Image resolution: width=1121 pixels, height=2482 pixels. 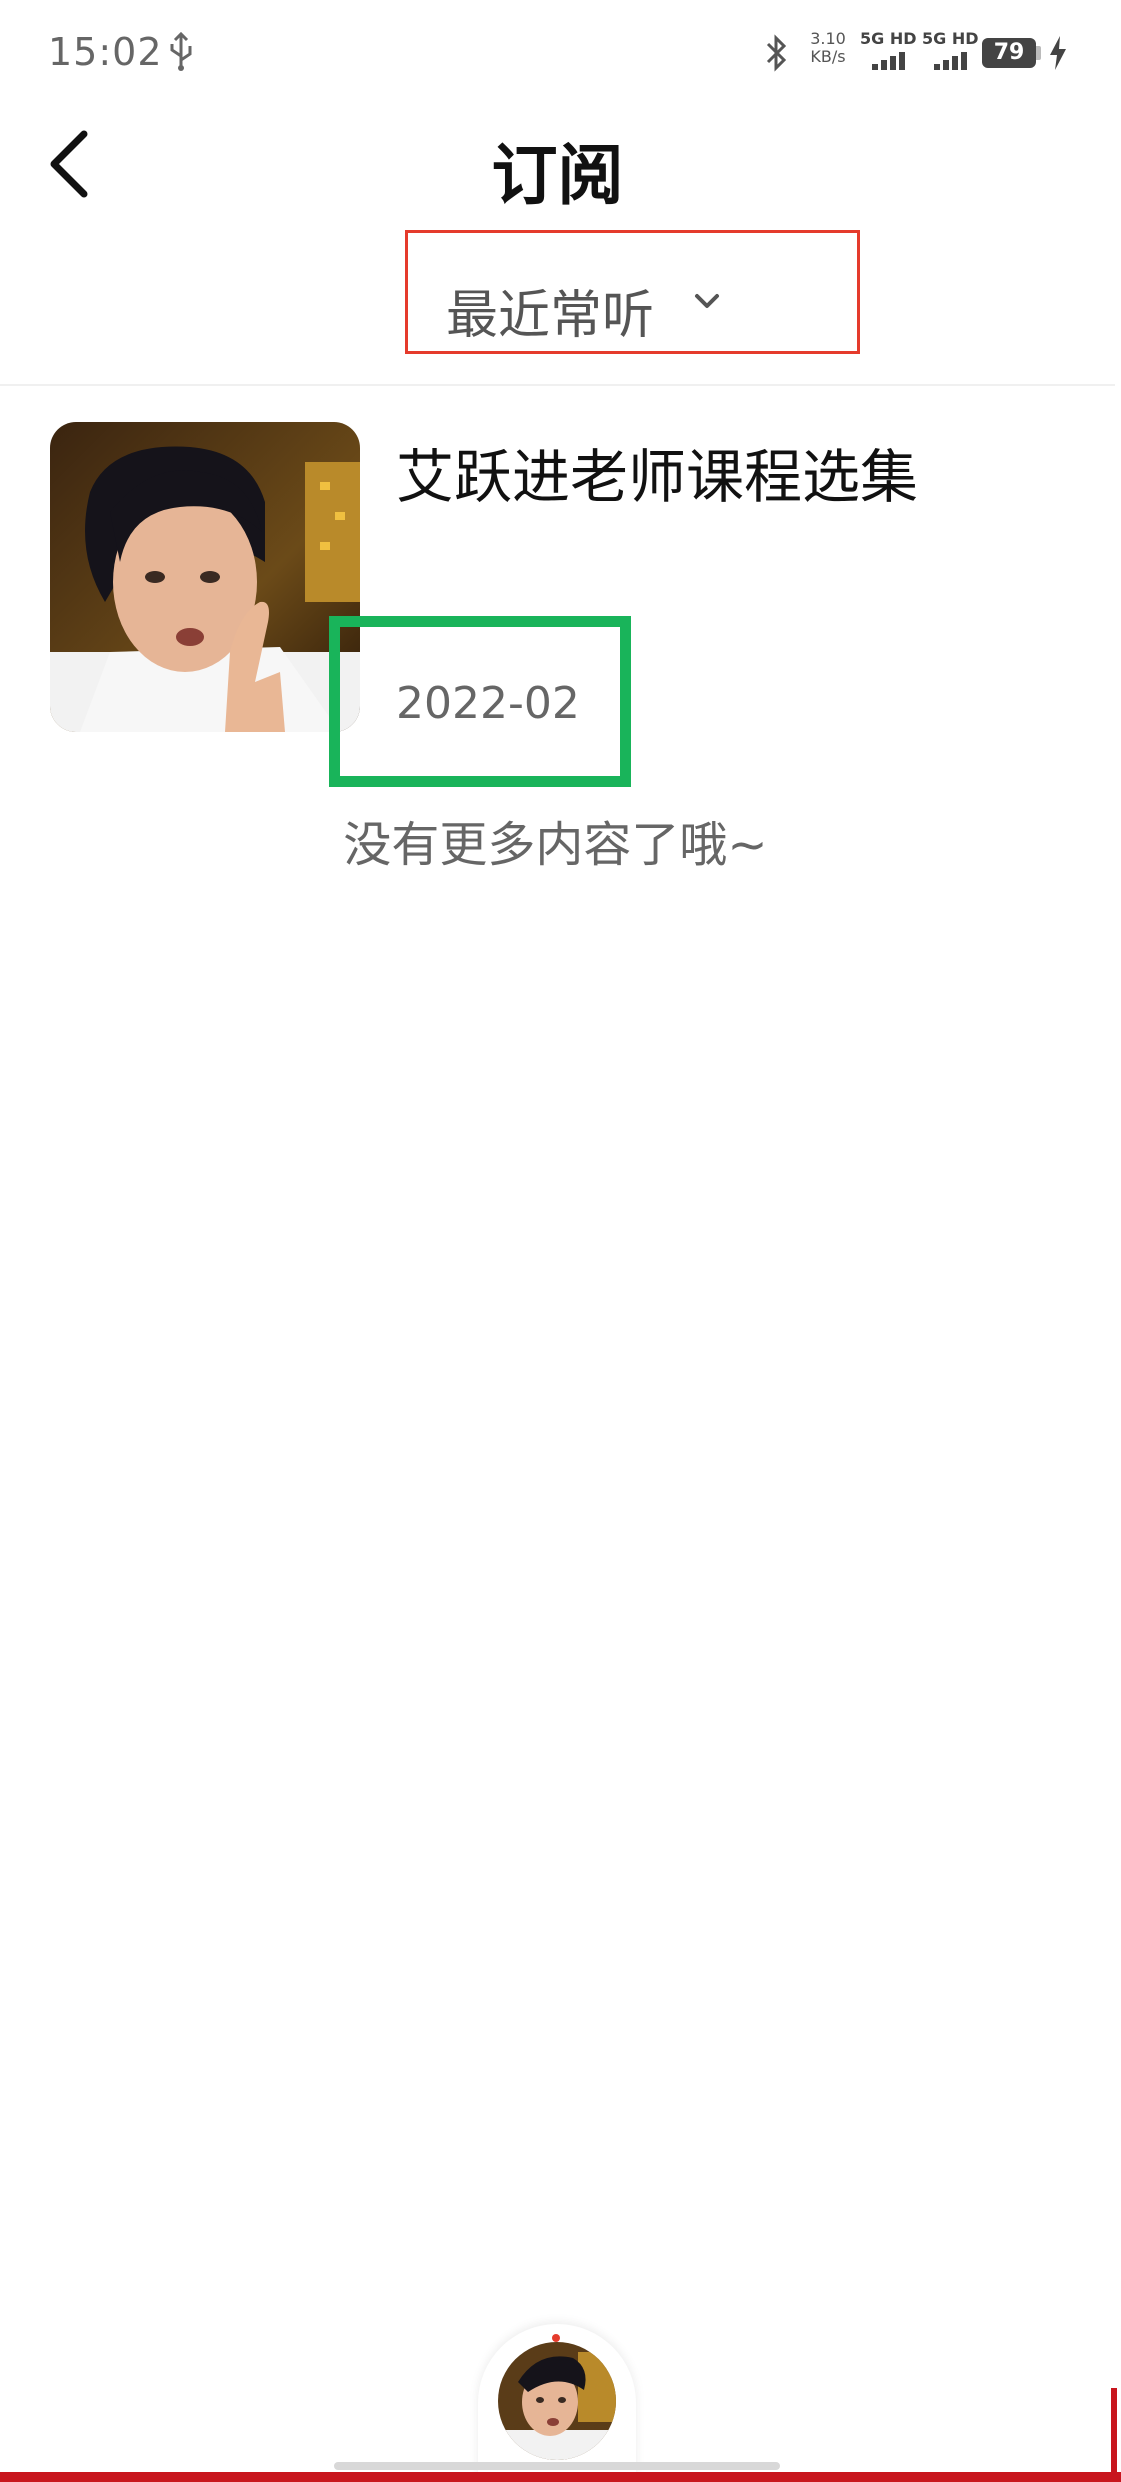 What do you see at coordinates (557, 385) in the screenshot?
I see `divider` at bounding box center [557, 385].